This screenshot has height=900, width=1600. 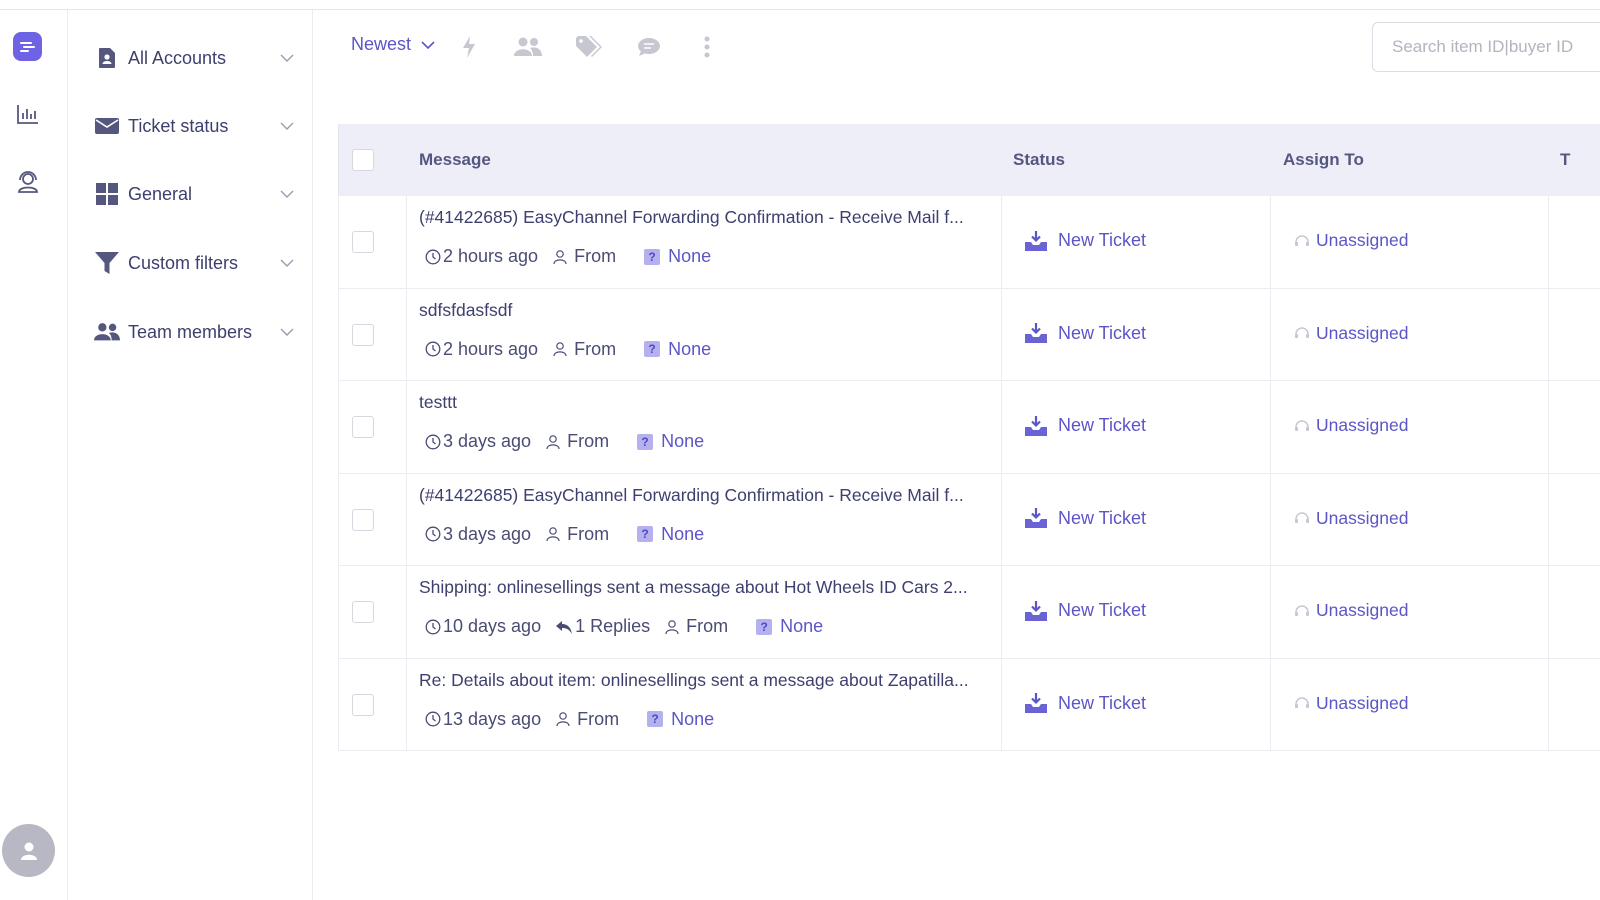 What do you see at coordinates (487, 533) in the screenshot?
I see `time-ago: 3 days ago` at bounding box center [487, 533].